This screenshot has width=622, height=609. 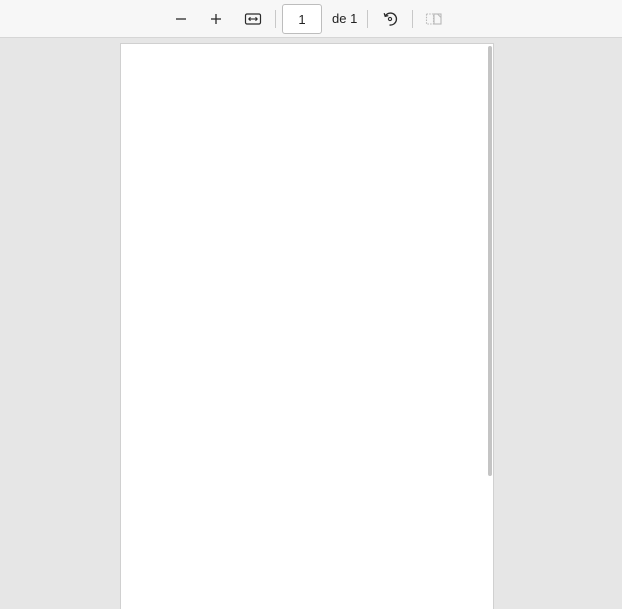 I want to click on page-number-input, so click(x=302, y=19).